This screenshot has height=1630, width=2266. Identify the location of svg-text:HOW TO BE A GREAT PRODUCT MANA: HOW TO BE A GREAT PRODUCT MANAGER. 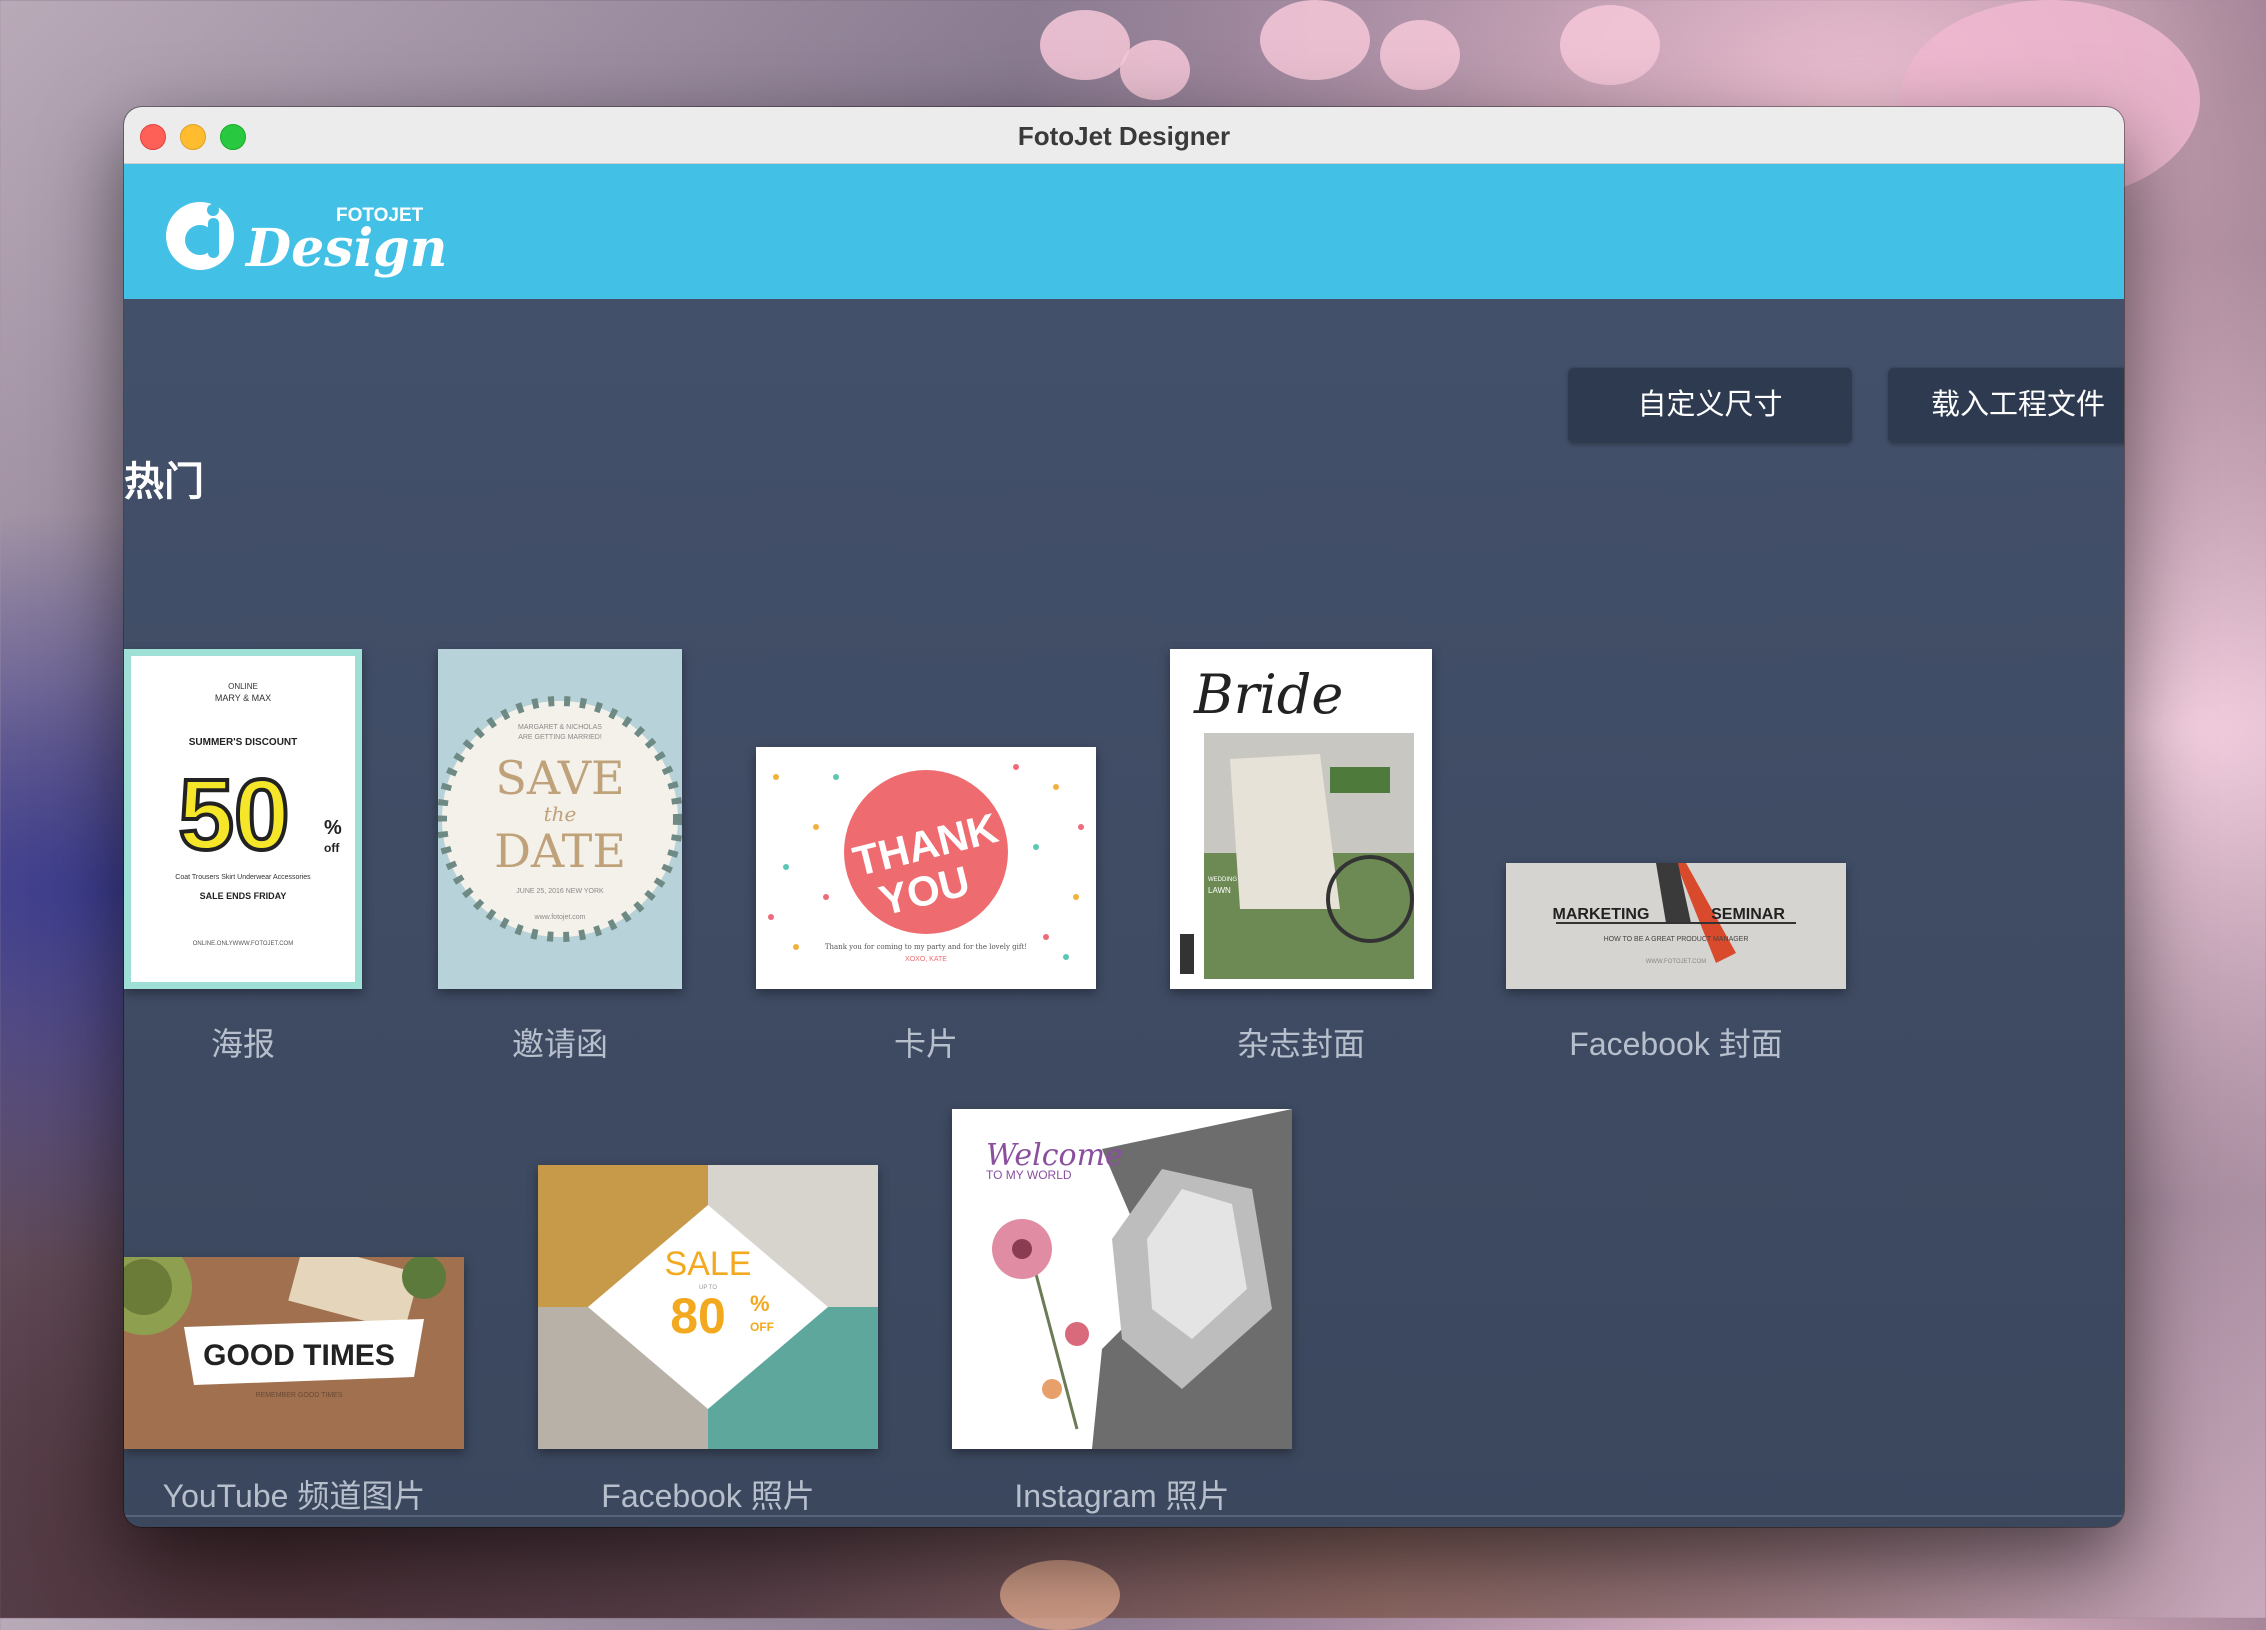
(1676, 939).